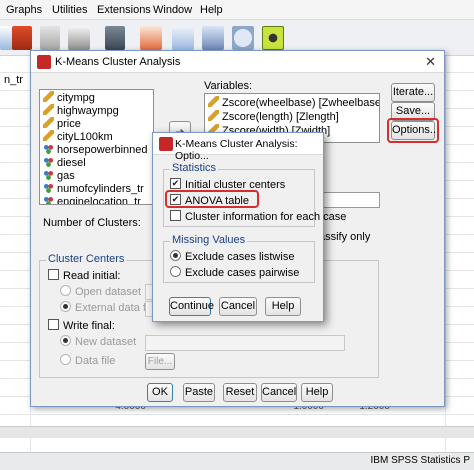 The width and height of the screenshot is (474, 470). Describe the element at coordinates (413, 130) in the screenshot. I see `options-highlight` at that location.